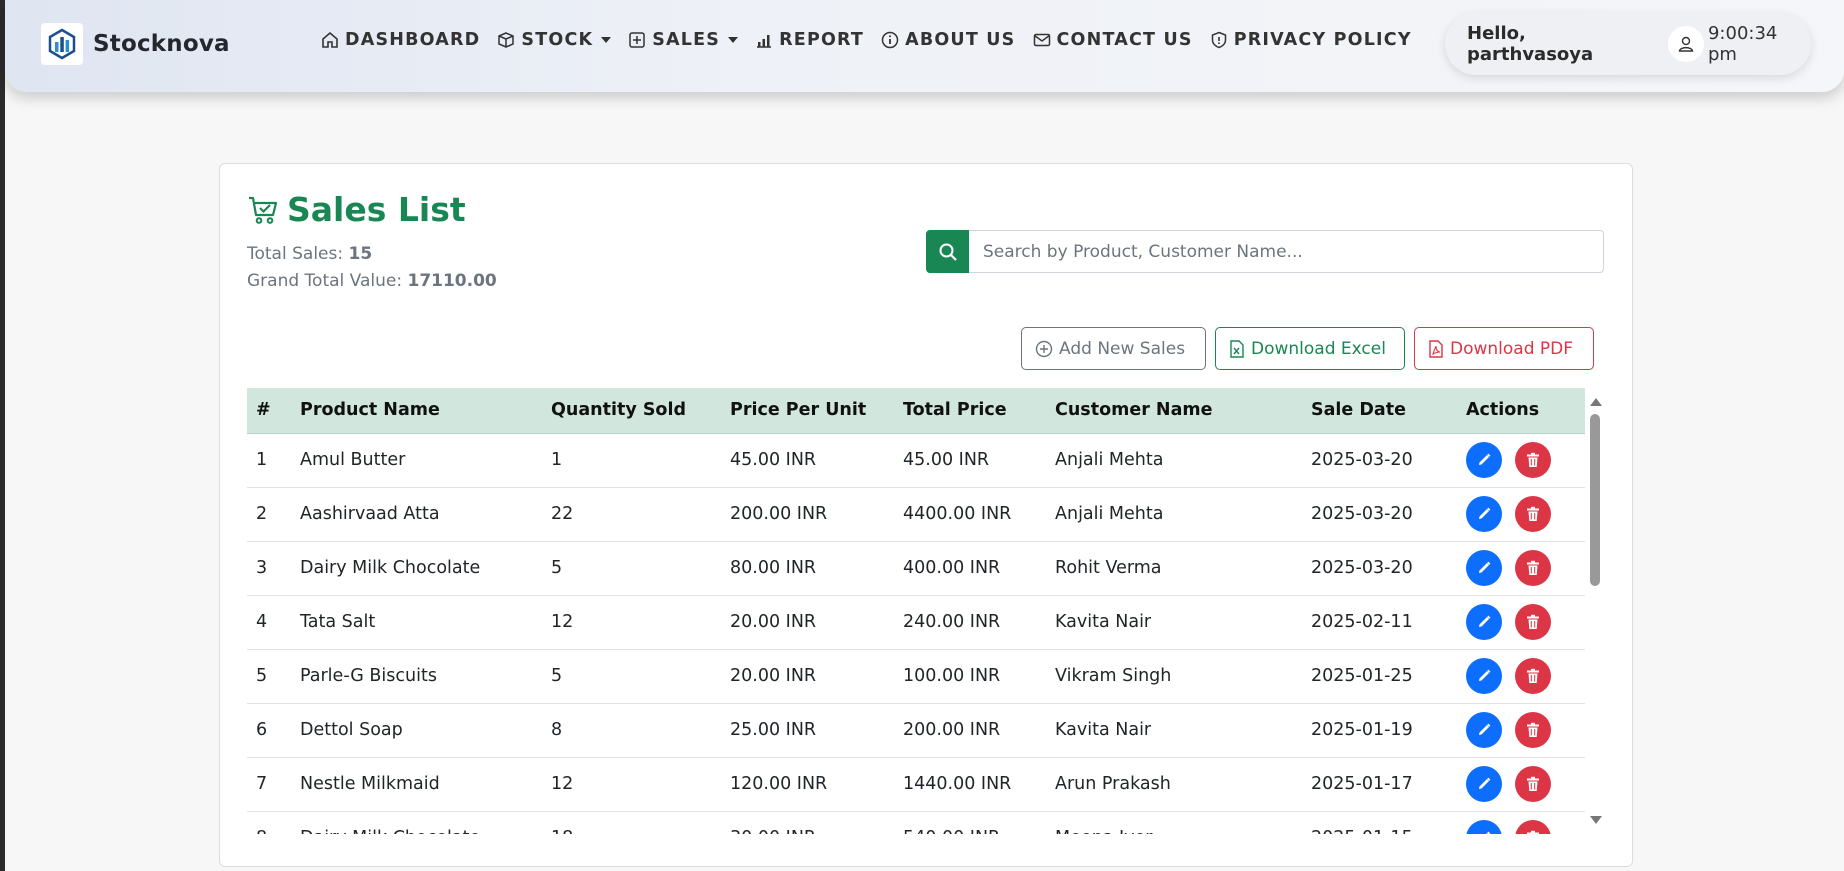  Describe the element at coordinates (807, 730) in the screenshot. I see `cell-price-per-unit: 25.00 INR` at that location.